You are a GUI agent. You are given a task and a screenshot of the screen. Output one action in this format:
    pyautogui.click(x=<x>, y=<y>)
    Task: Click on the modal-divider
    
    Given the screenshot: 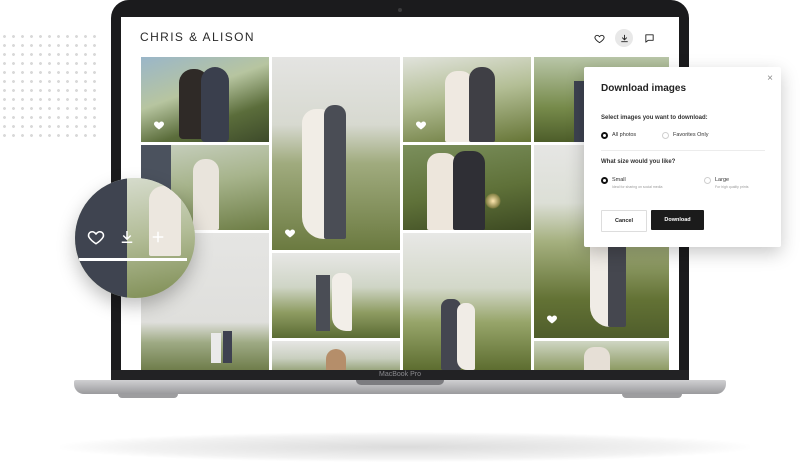 What is the action you would take?
    pyautogui.click(x=683, y=150)
    